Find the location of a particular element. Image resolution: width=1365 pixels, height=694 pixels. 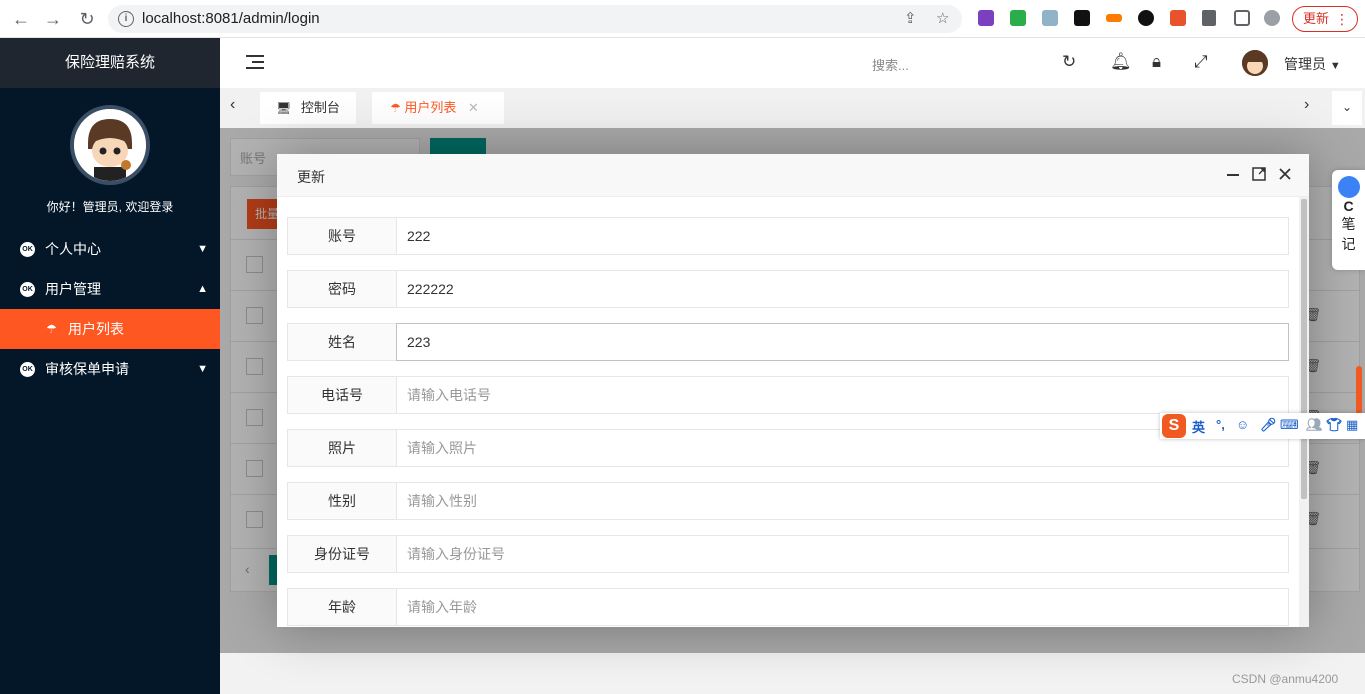

id-number-input is located at coordinates (842, 554).